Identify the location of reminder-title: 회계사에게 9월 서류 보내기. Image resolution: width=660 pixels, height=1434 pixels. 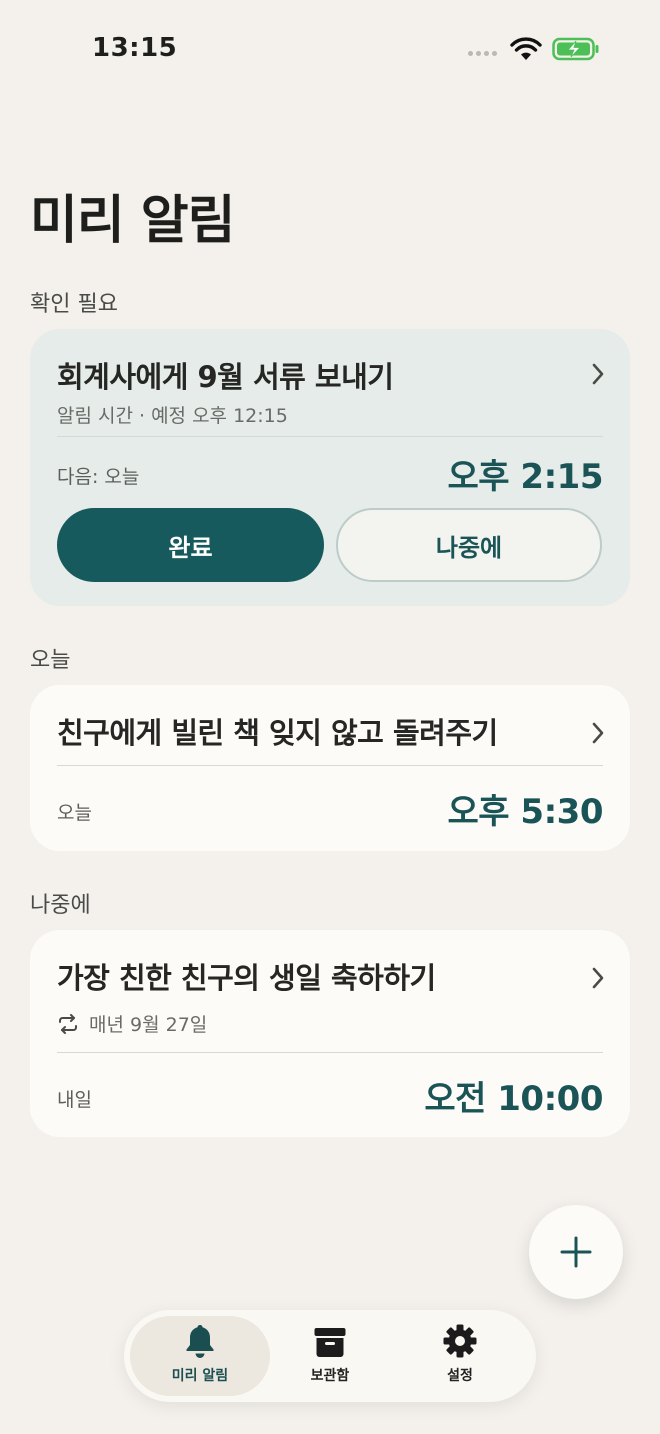
(225, 377).